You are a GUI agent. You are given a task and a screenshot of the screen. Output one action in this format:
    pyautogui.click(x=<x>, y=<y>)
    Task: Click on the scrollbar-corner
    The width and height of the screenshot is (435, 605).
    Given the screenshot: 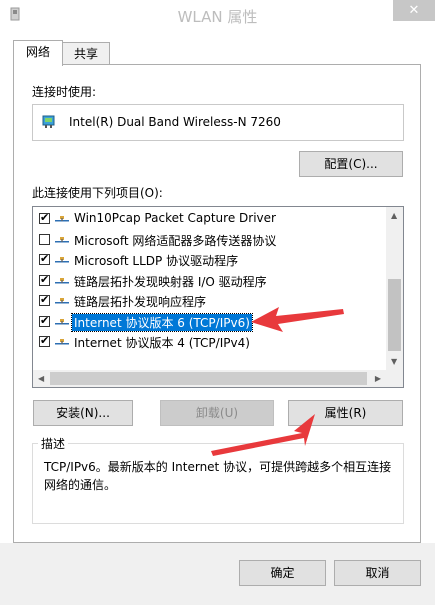 What is the action you would take?
    pyautogui.click(x=394, y=378)
    